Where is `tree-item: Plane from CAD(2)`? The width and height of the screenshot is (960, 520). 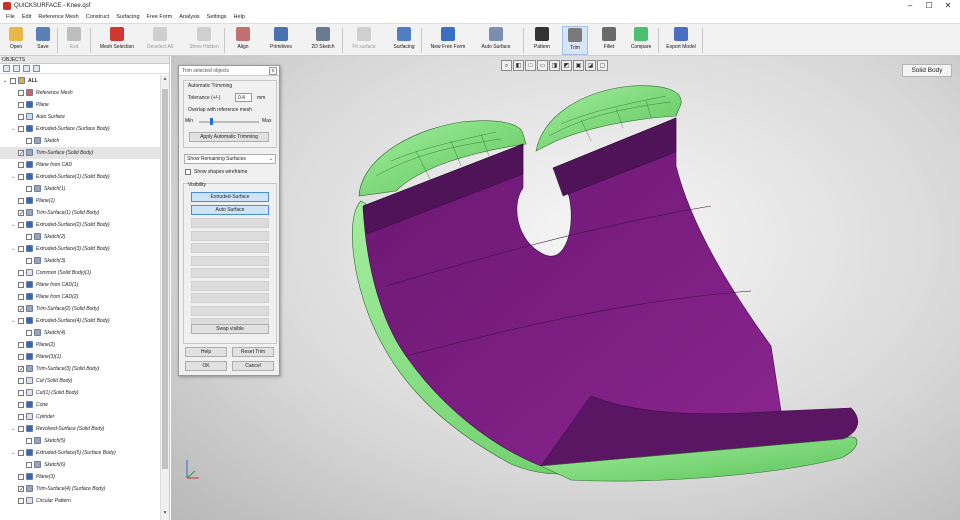 tree-item: Plane from CAD(2) is located at coordinates (80, 297).